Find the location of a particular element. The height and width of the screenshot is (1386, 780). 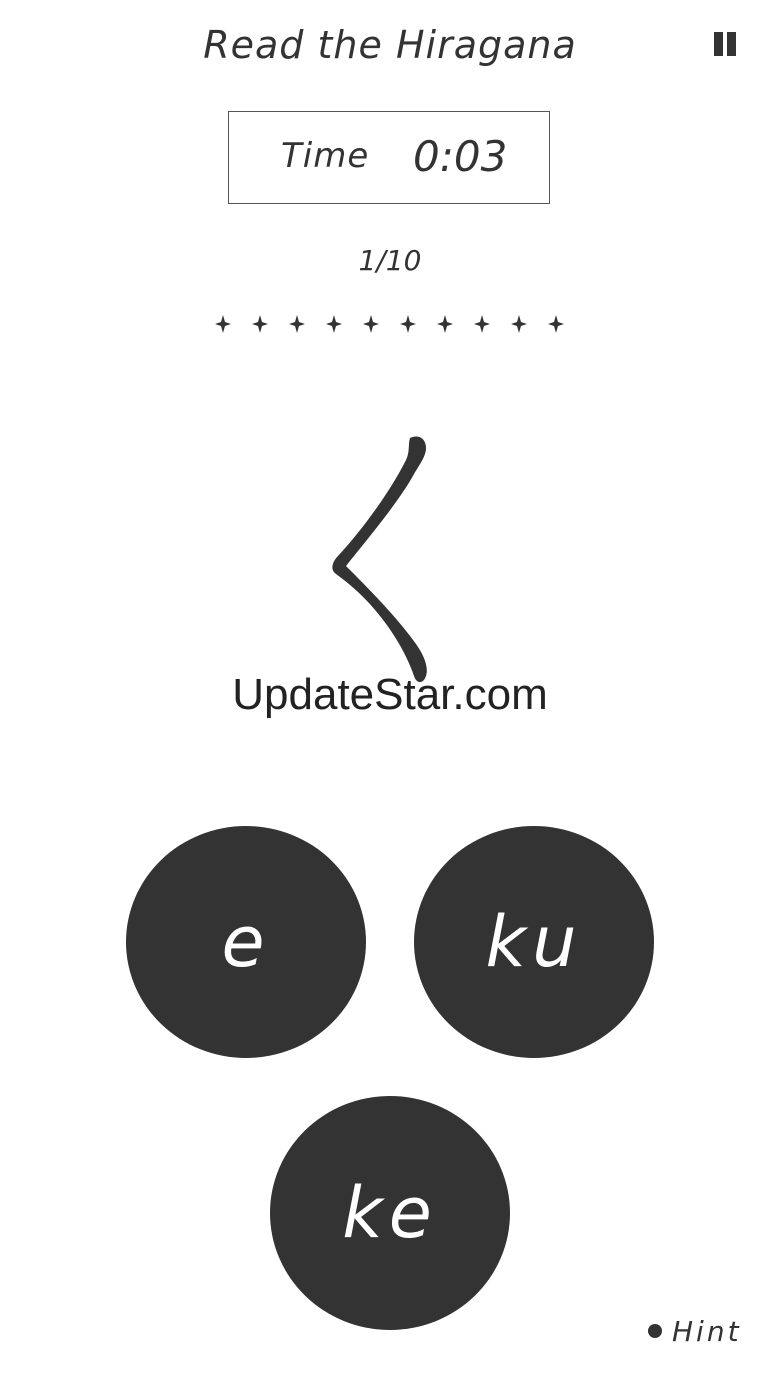

hint-label: Hint is located at coordinates (707, 1331).